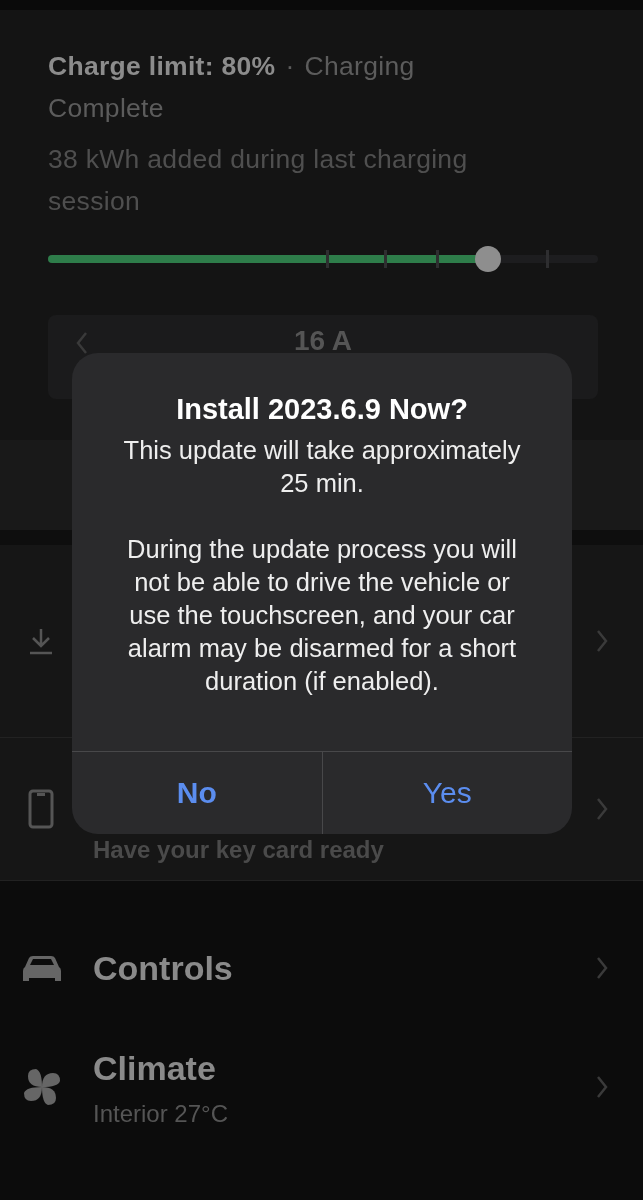 The image size is (643, 1200). What do you see at coordinates (42, 968) in the screenshot?
I see `car-icon` at bounding box center [42, 968].